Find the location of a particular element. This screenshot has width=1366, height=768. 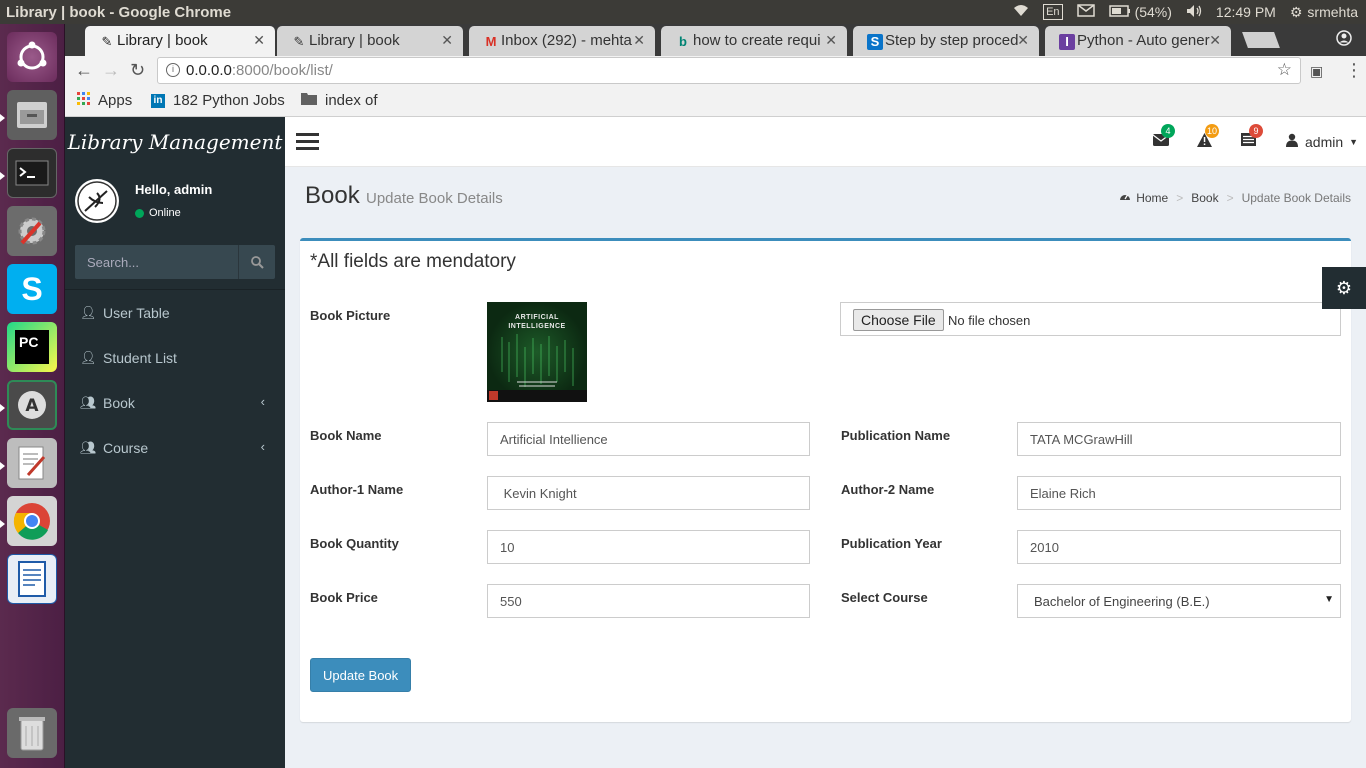

skype-icon: S is located at coordinates (32, 289).